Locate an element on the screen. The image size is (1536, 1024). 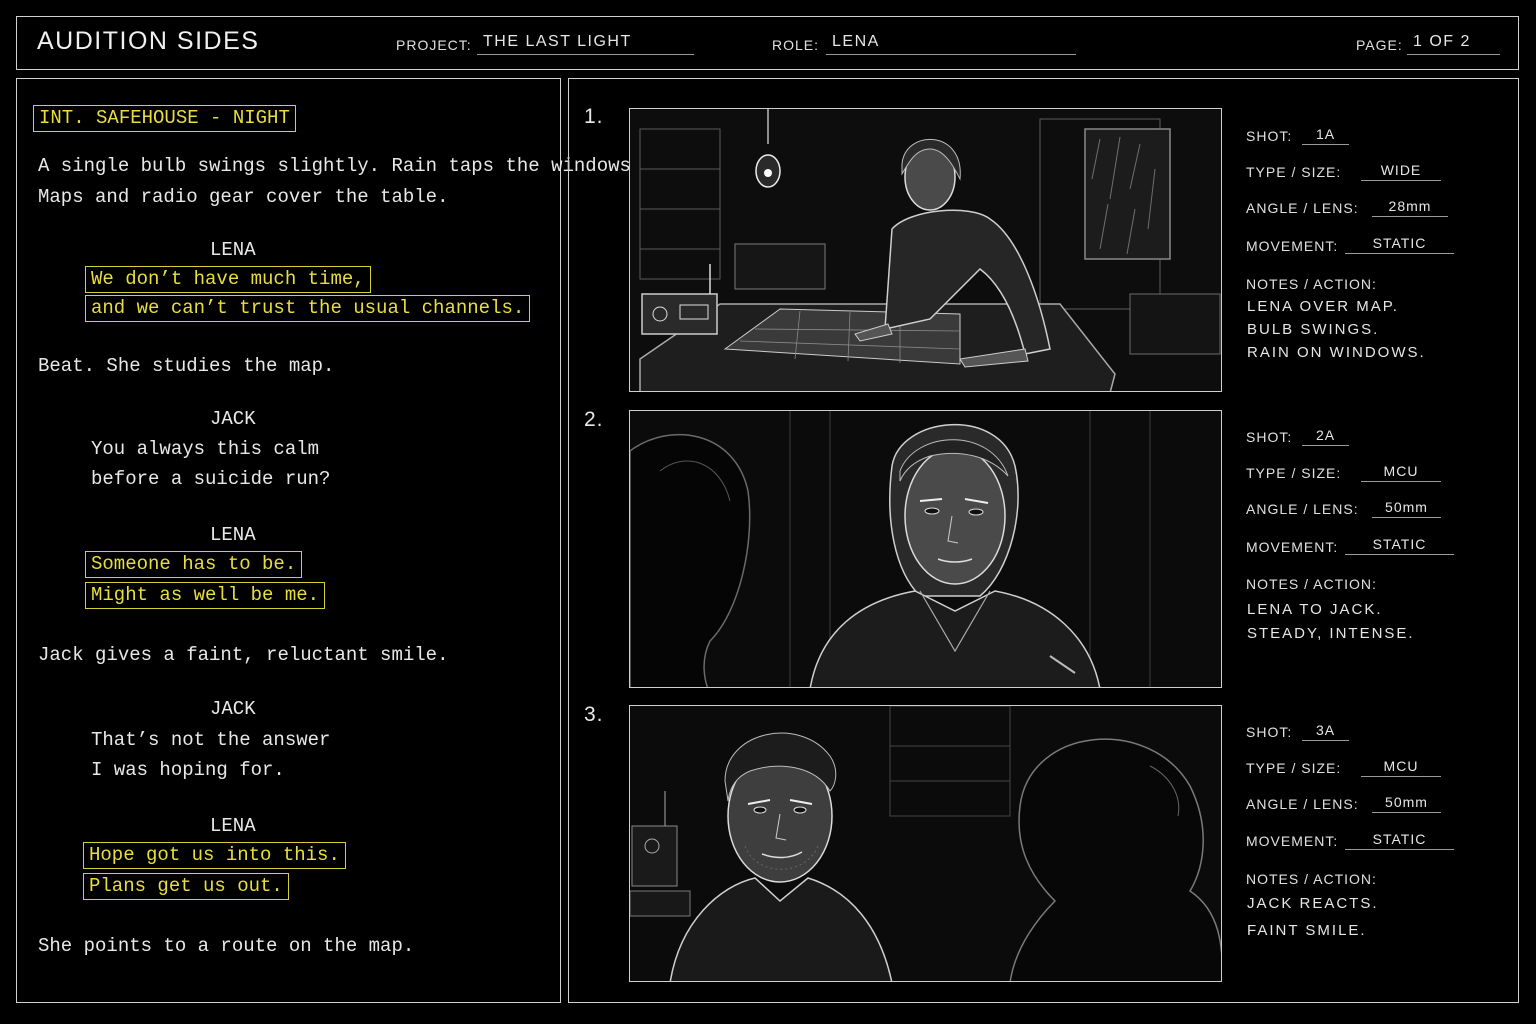
shot-number: 3. is located at coordinates (594, 714).